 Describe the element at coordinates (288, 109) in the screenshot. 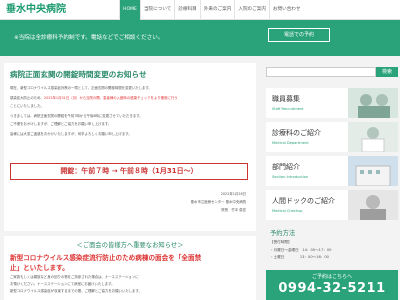

I see `card-subtitle: Staff Recruitment` at that location.